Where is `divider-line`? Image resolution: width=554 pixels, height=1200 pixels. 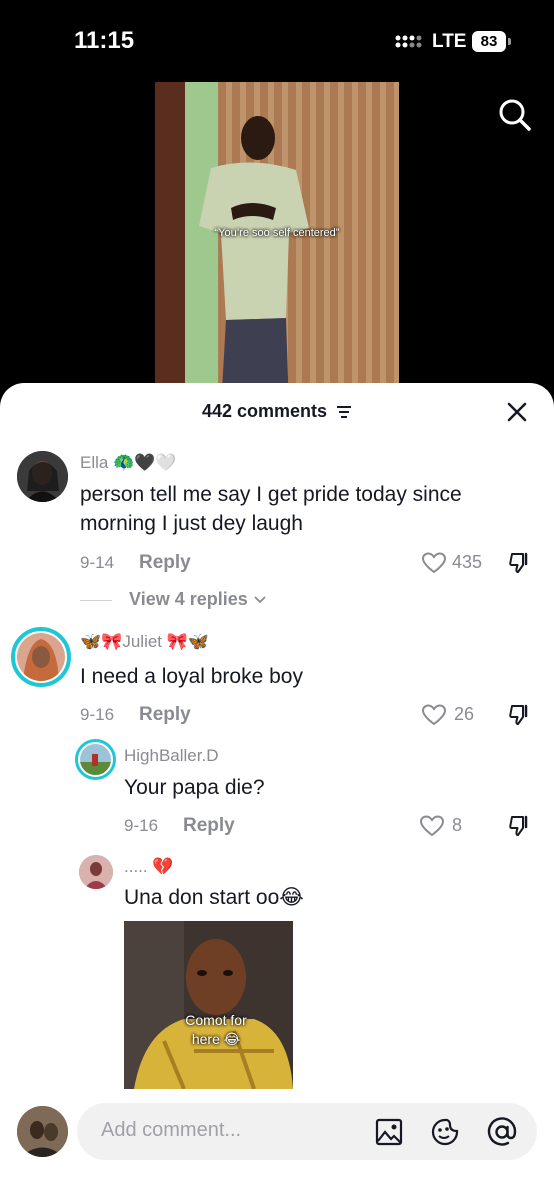
divider-line is located at coordinates (96, 600).